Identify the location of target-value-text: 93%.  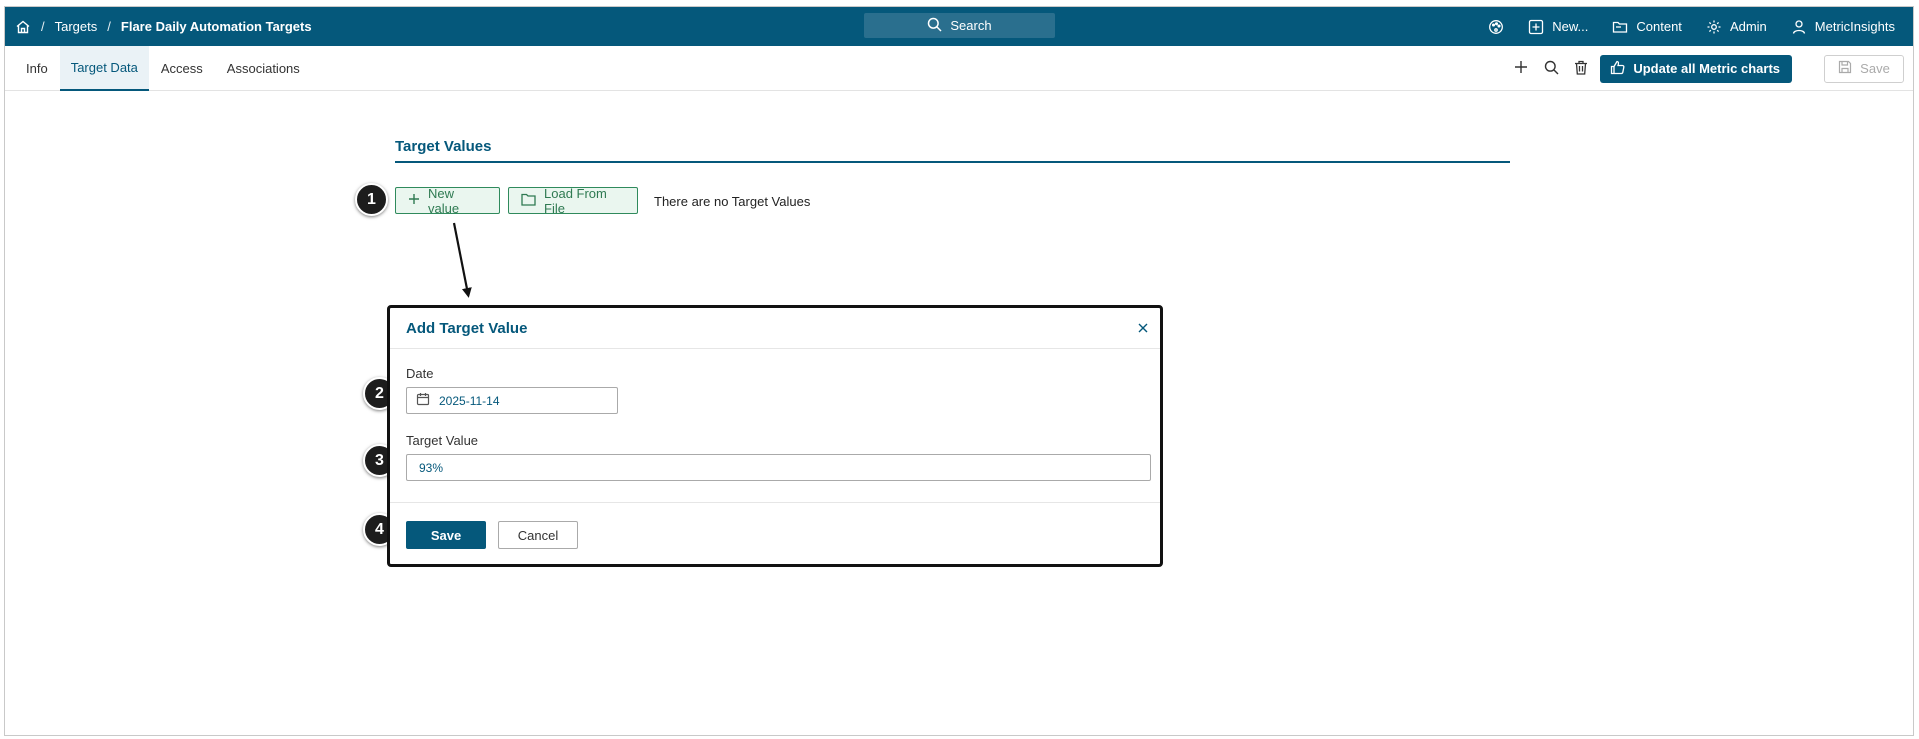
(431, 467).